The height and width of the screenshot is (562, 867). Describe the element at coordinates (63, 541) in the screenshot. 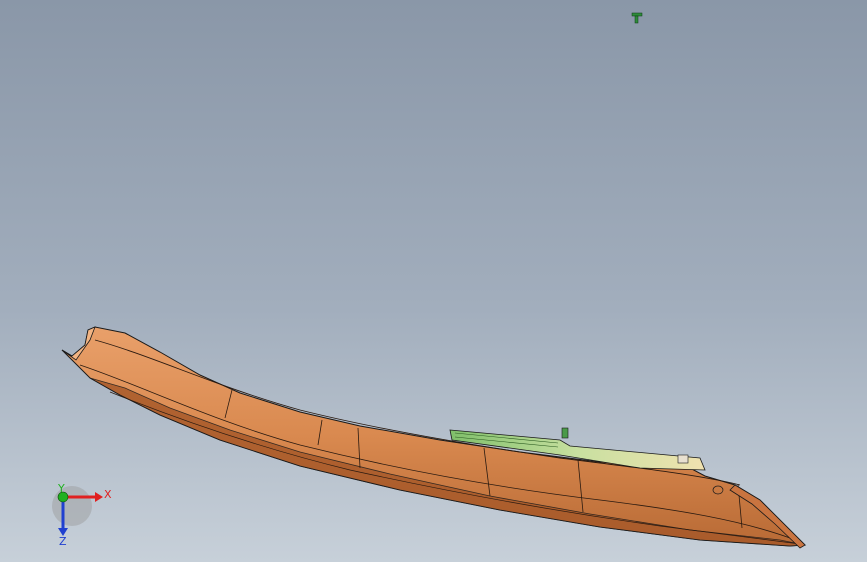

I see `triad-z-label: Z` at that location.